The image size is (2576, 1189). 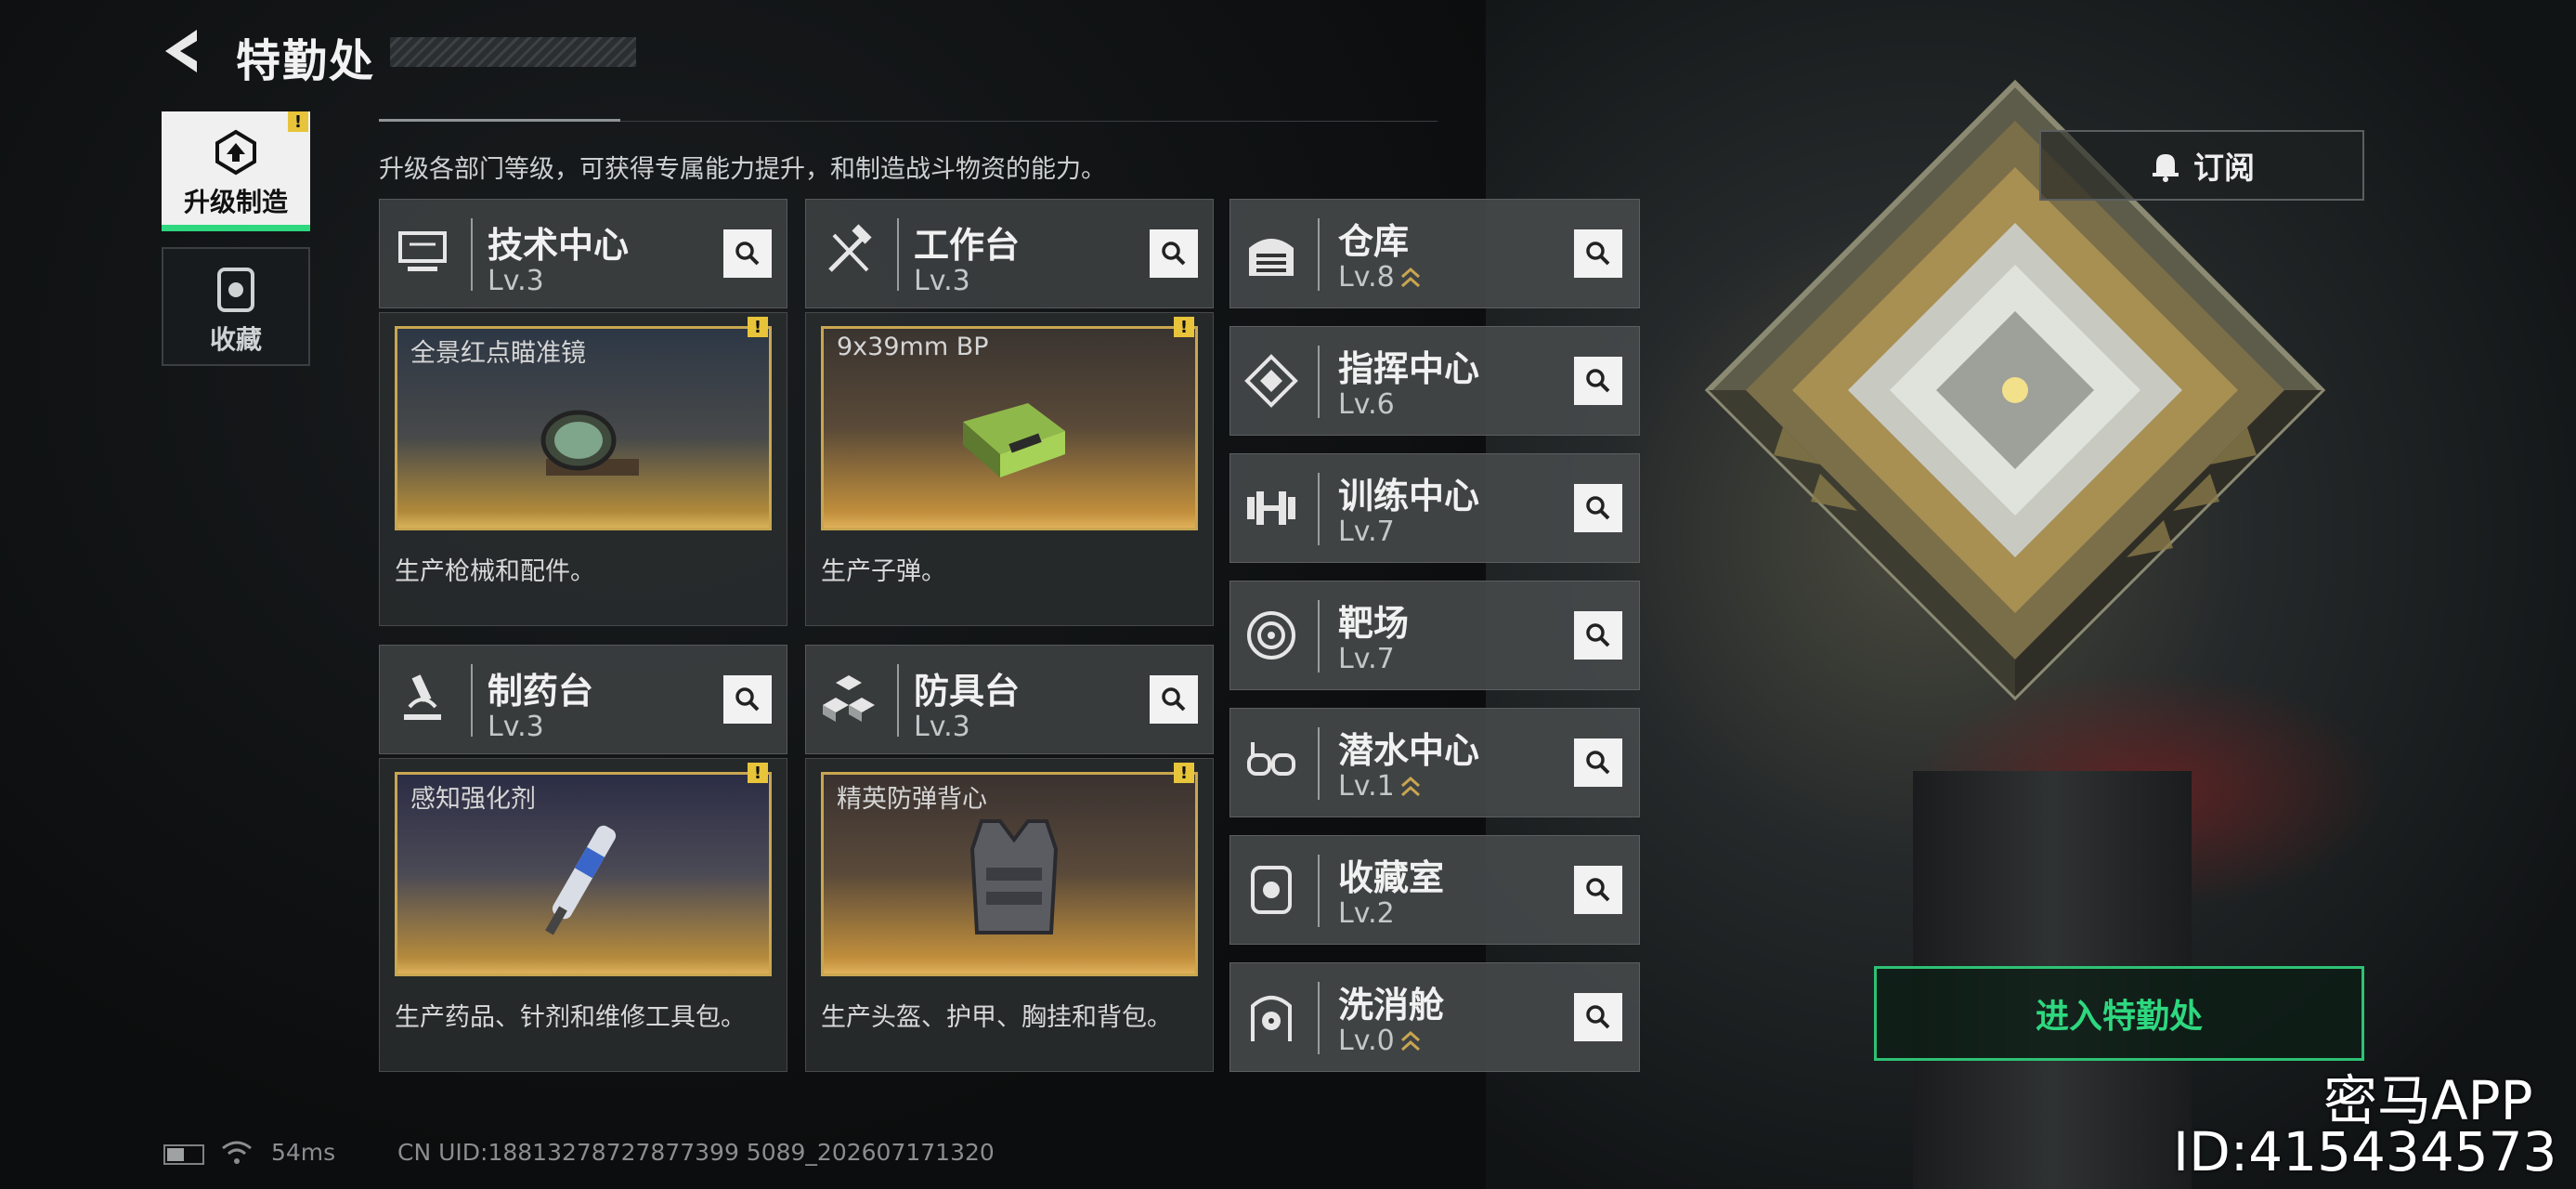 I want to click on injector-image, so click(x=581, y=880).